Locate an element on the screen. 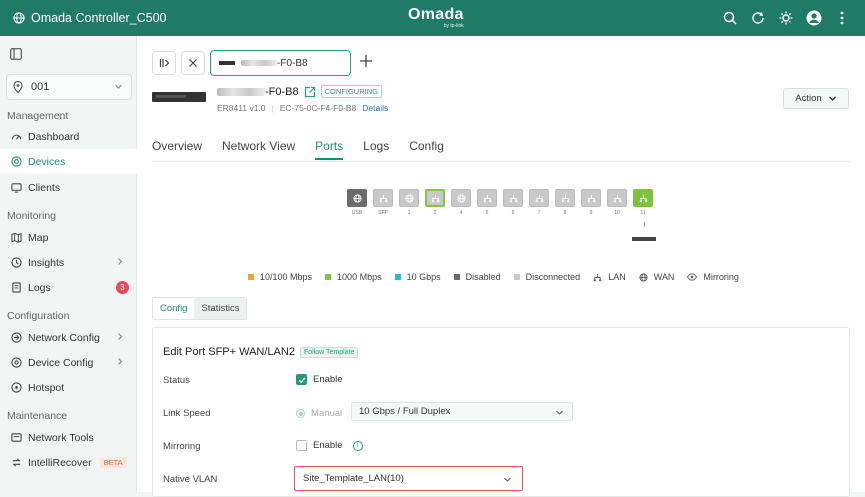 This screenshot has height=497, width=865. sidebar-item-hotspot: Hotspot is located at coordinates (68, 387).